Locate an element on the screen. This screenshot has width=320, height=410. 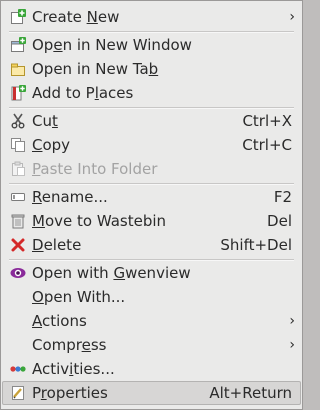
properties-icon is located at coordinates (18, 393).